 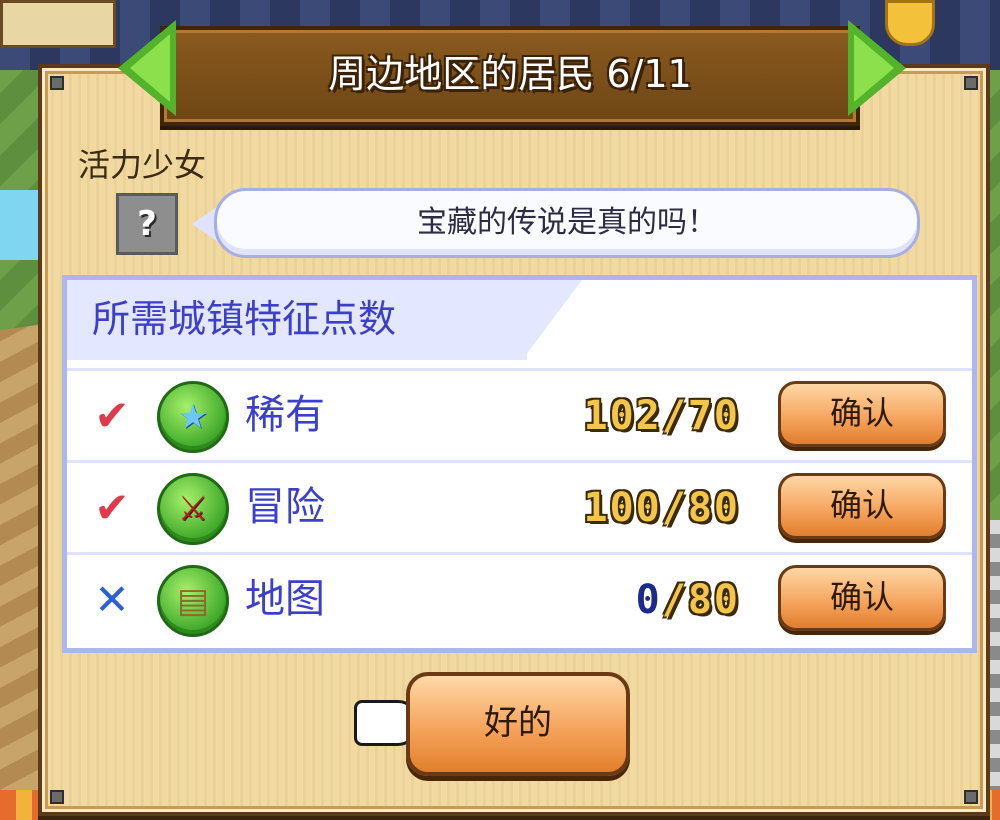 What do you see at coordinates (518, 724) in the screenshot?
I see `ok-button: 好的` at bounding box center [518, 724].